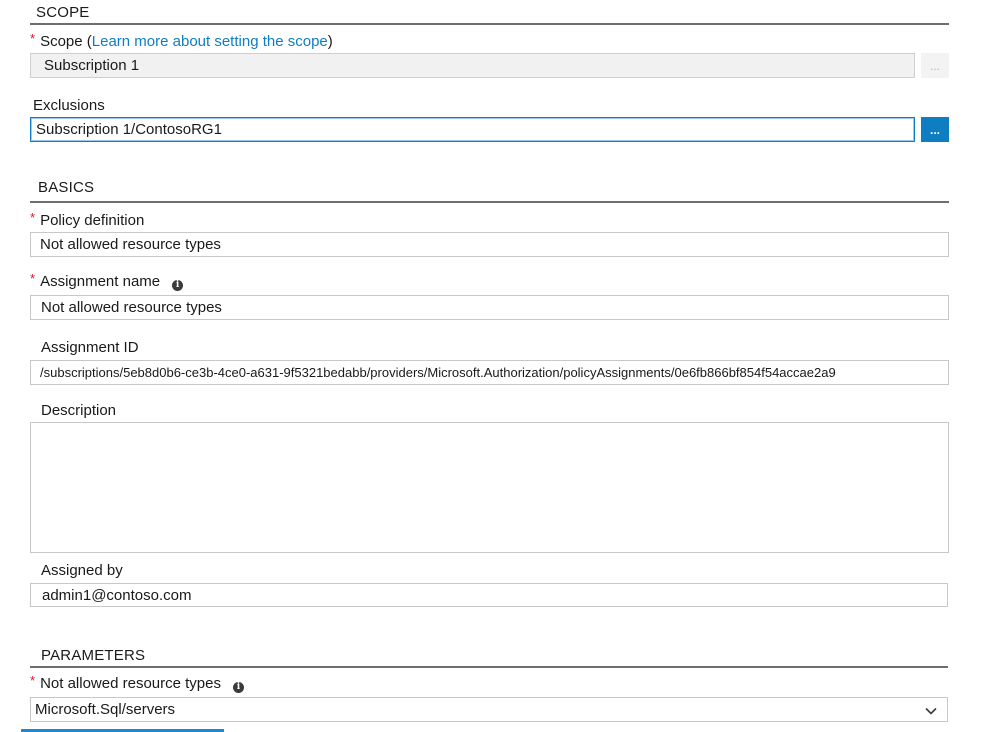 The width and height of the screenshot is (995, 732). I want to click on basics-section-divider, so click(489, 202).